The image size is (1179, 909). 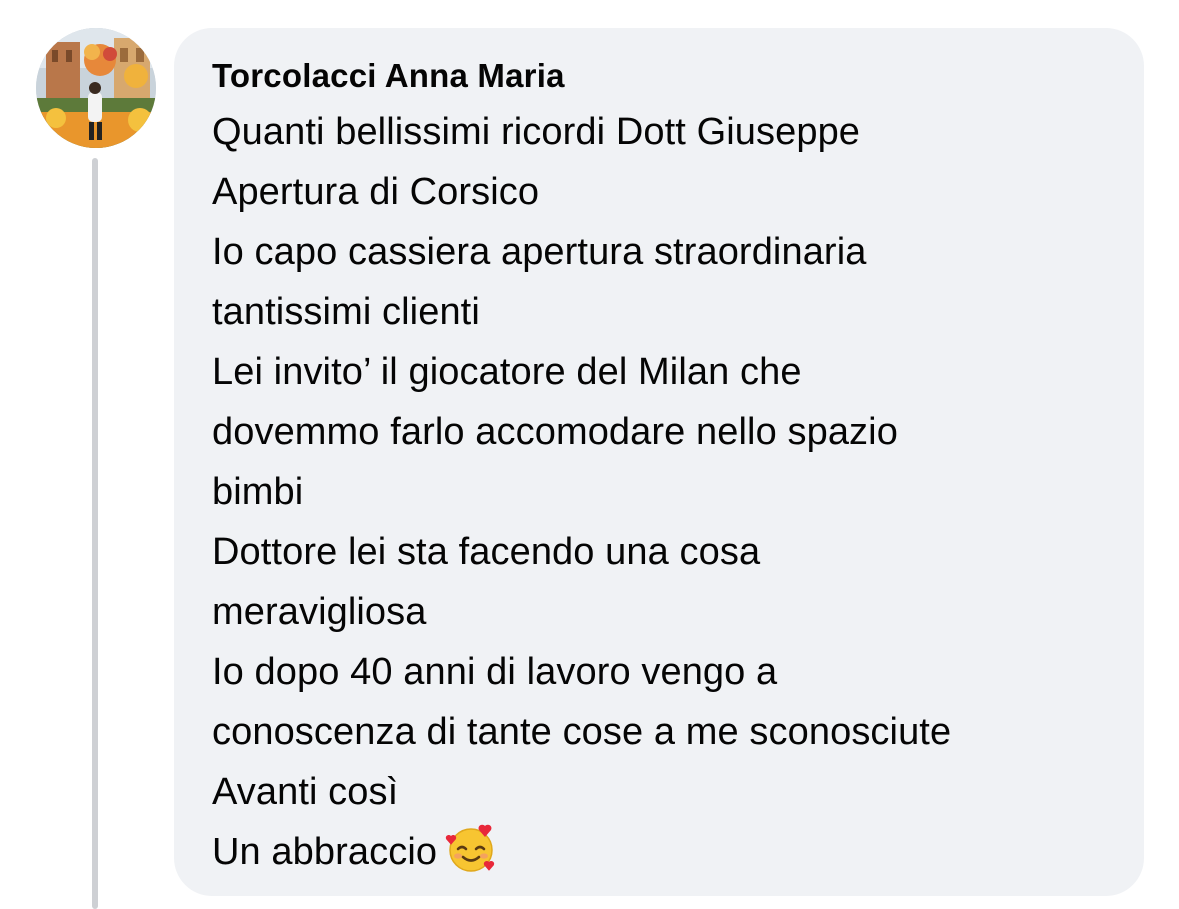 What do you see at coordinates (555, 432) in the screenshot?
I see `comment-line: dovemmo farlo accomodare nello spazio` at bounding box center [555, 432].